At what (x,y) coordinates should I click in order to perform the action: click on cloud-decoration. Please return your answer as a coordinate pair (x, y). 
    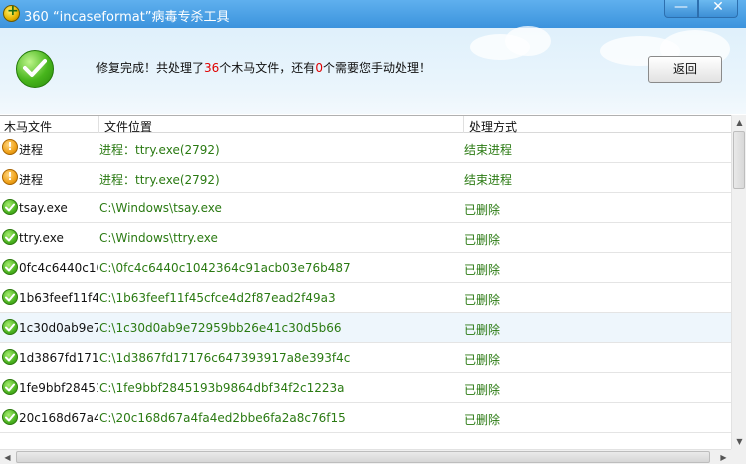
    Looking at the image, I should click on (528, 41).